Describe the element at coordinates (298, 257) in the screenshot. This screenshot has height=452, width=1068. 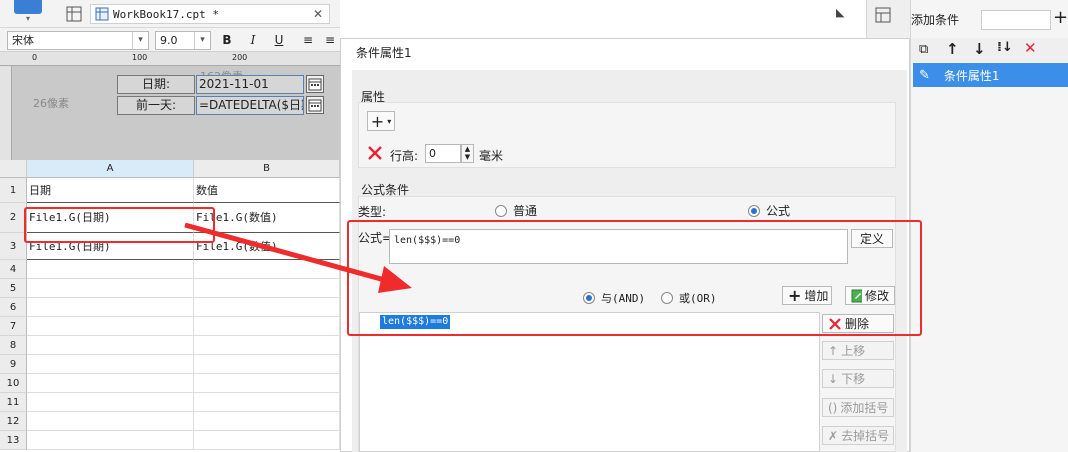
I see `annotation-arrow` at that location.